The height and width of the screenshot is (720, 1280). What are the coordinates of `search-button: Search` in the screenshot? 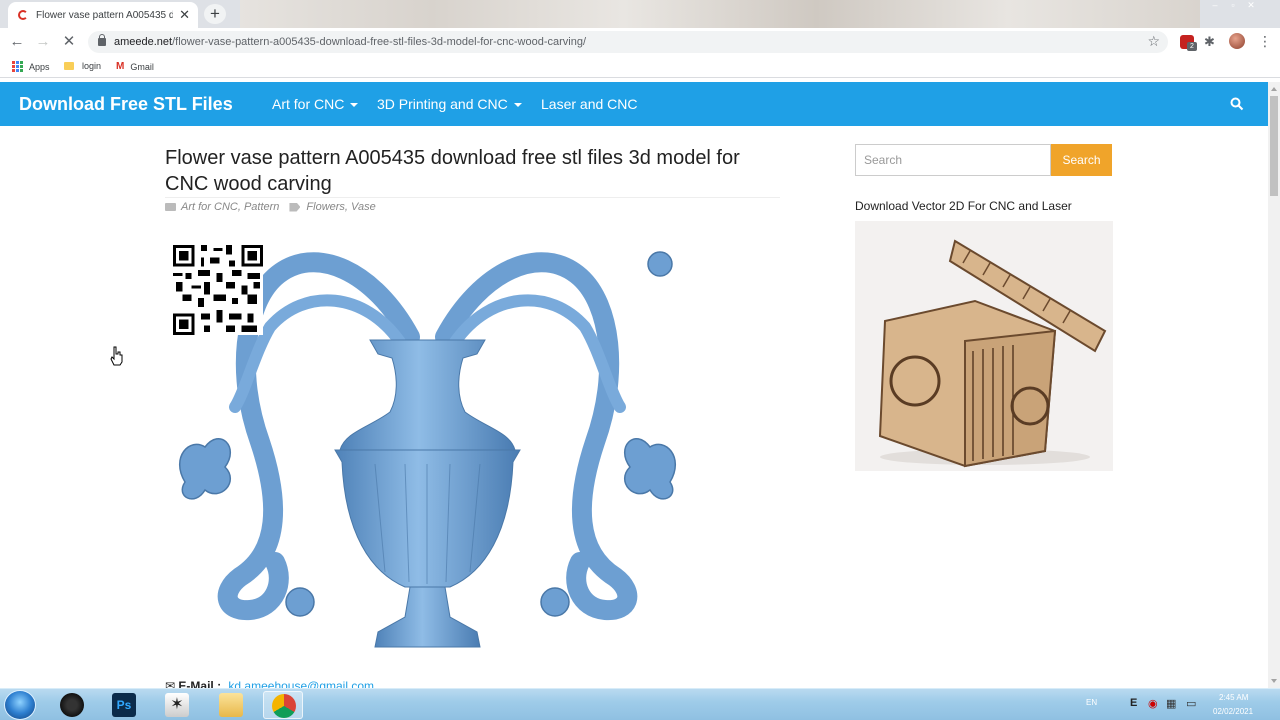 It's located at (1081, 160).